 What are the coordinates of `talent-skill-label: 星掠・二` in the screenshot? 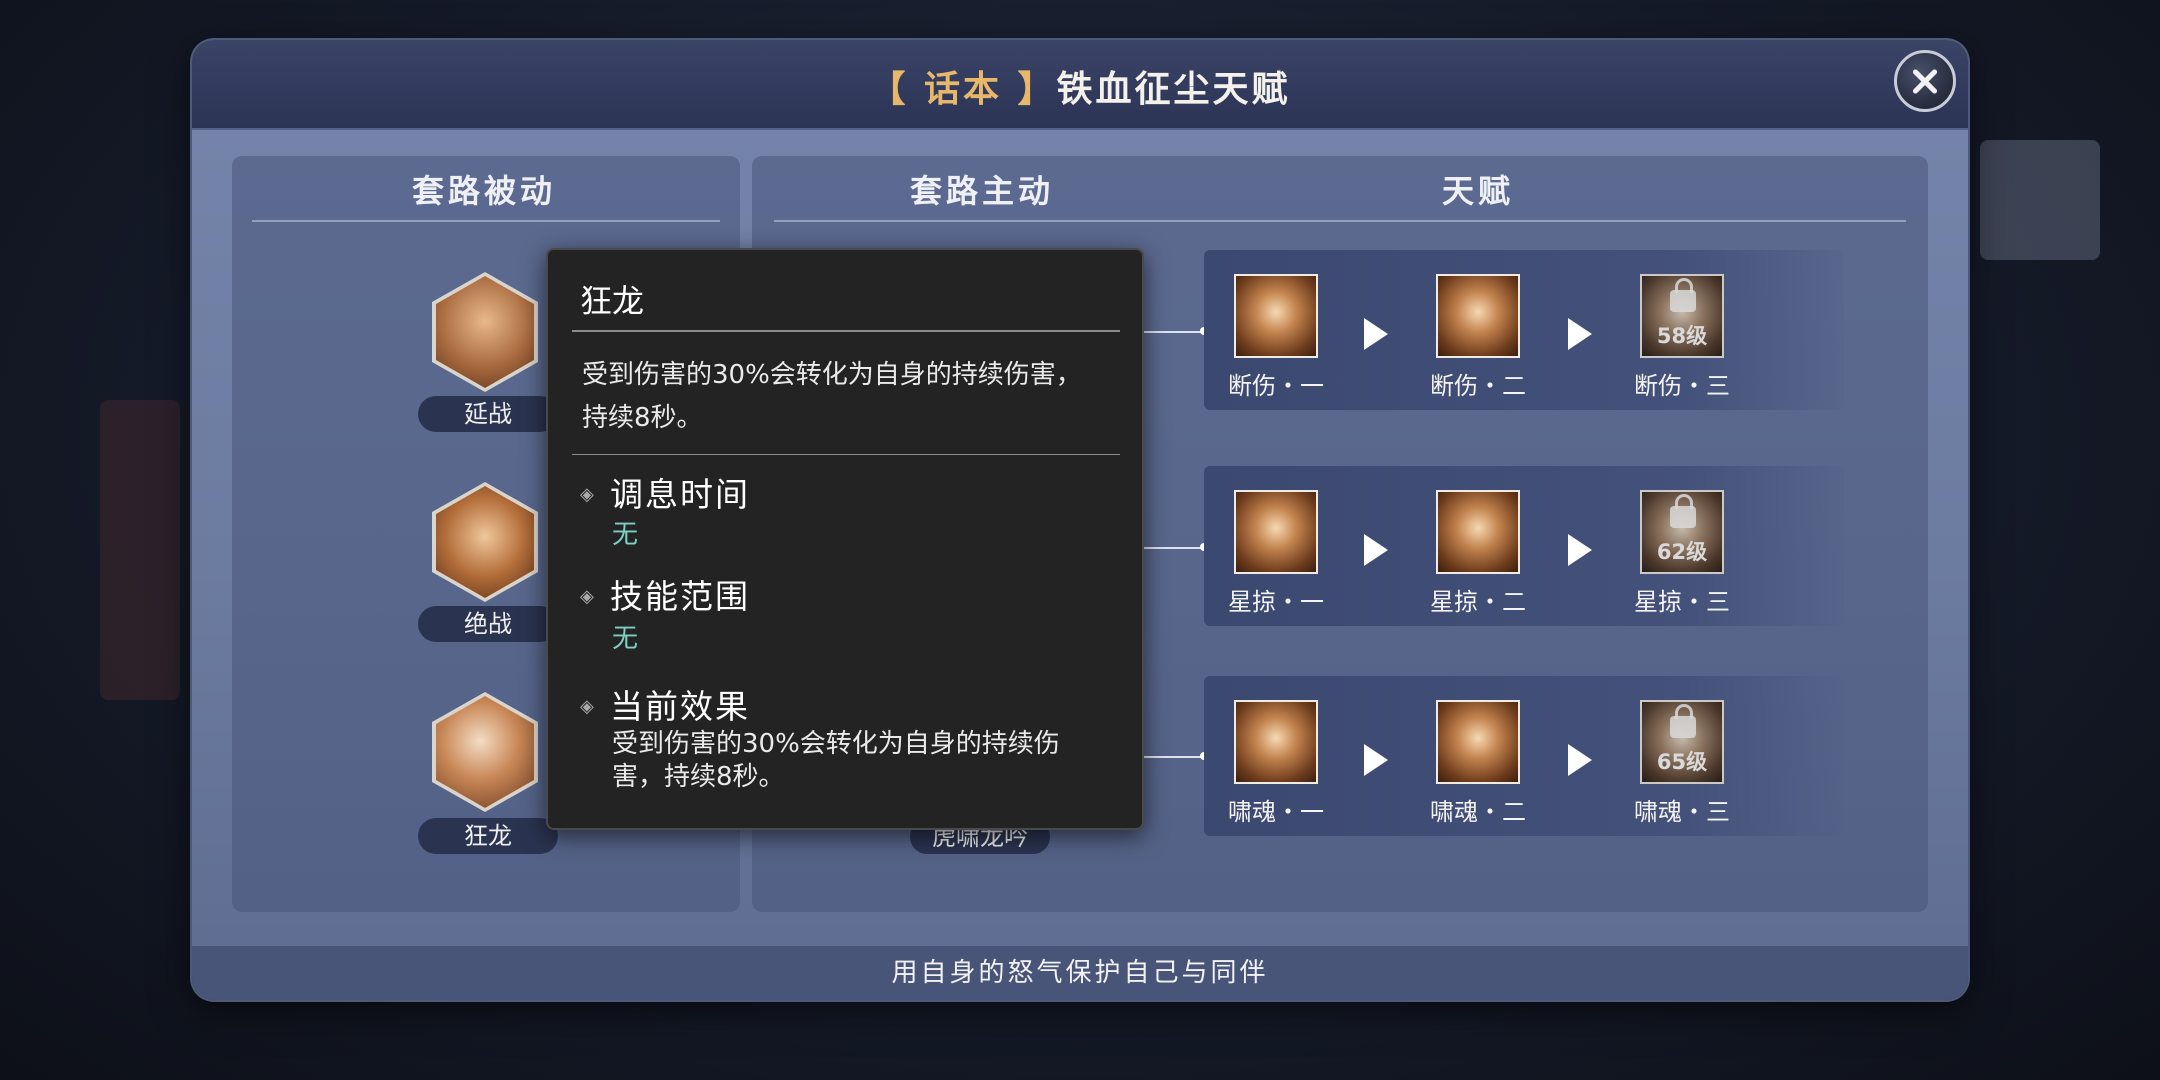 It's located at (1478, 602).